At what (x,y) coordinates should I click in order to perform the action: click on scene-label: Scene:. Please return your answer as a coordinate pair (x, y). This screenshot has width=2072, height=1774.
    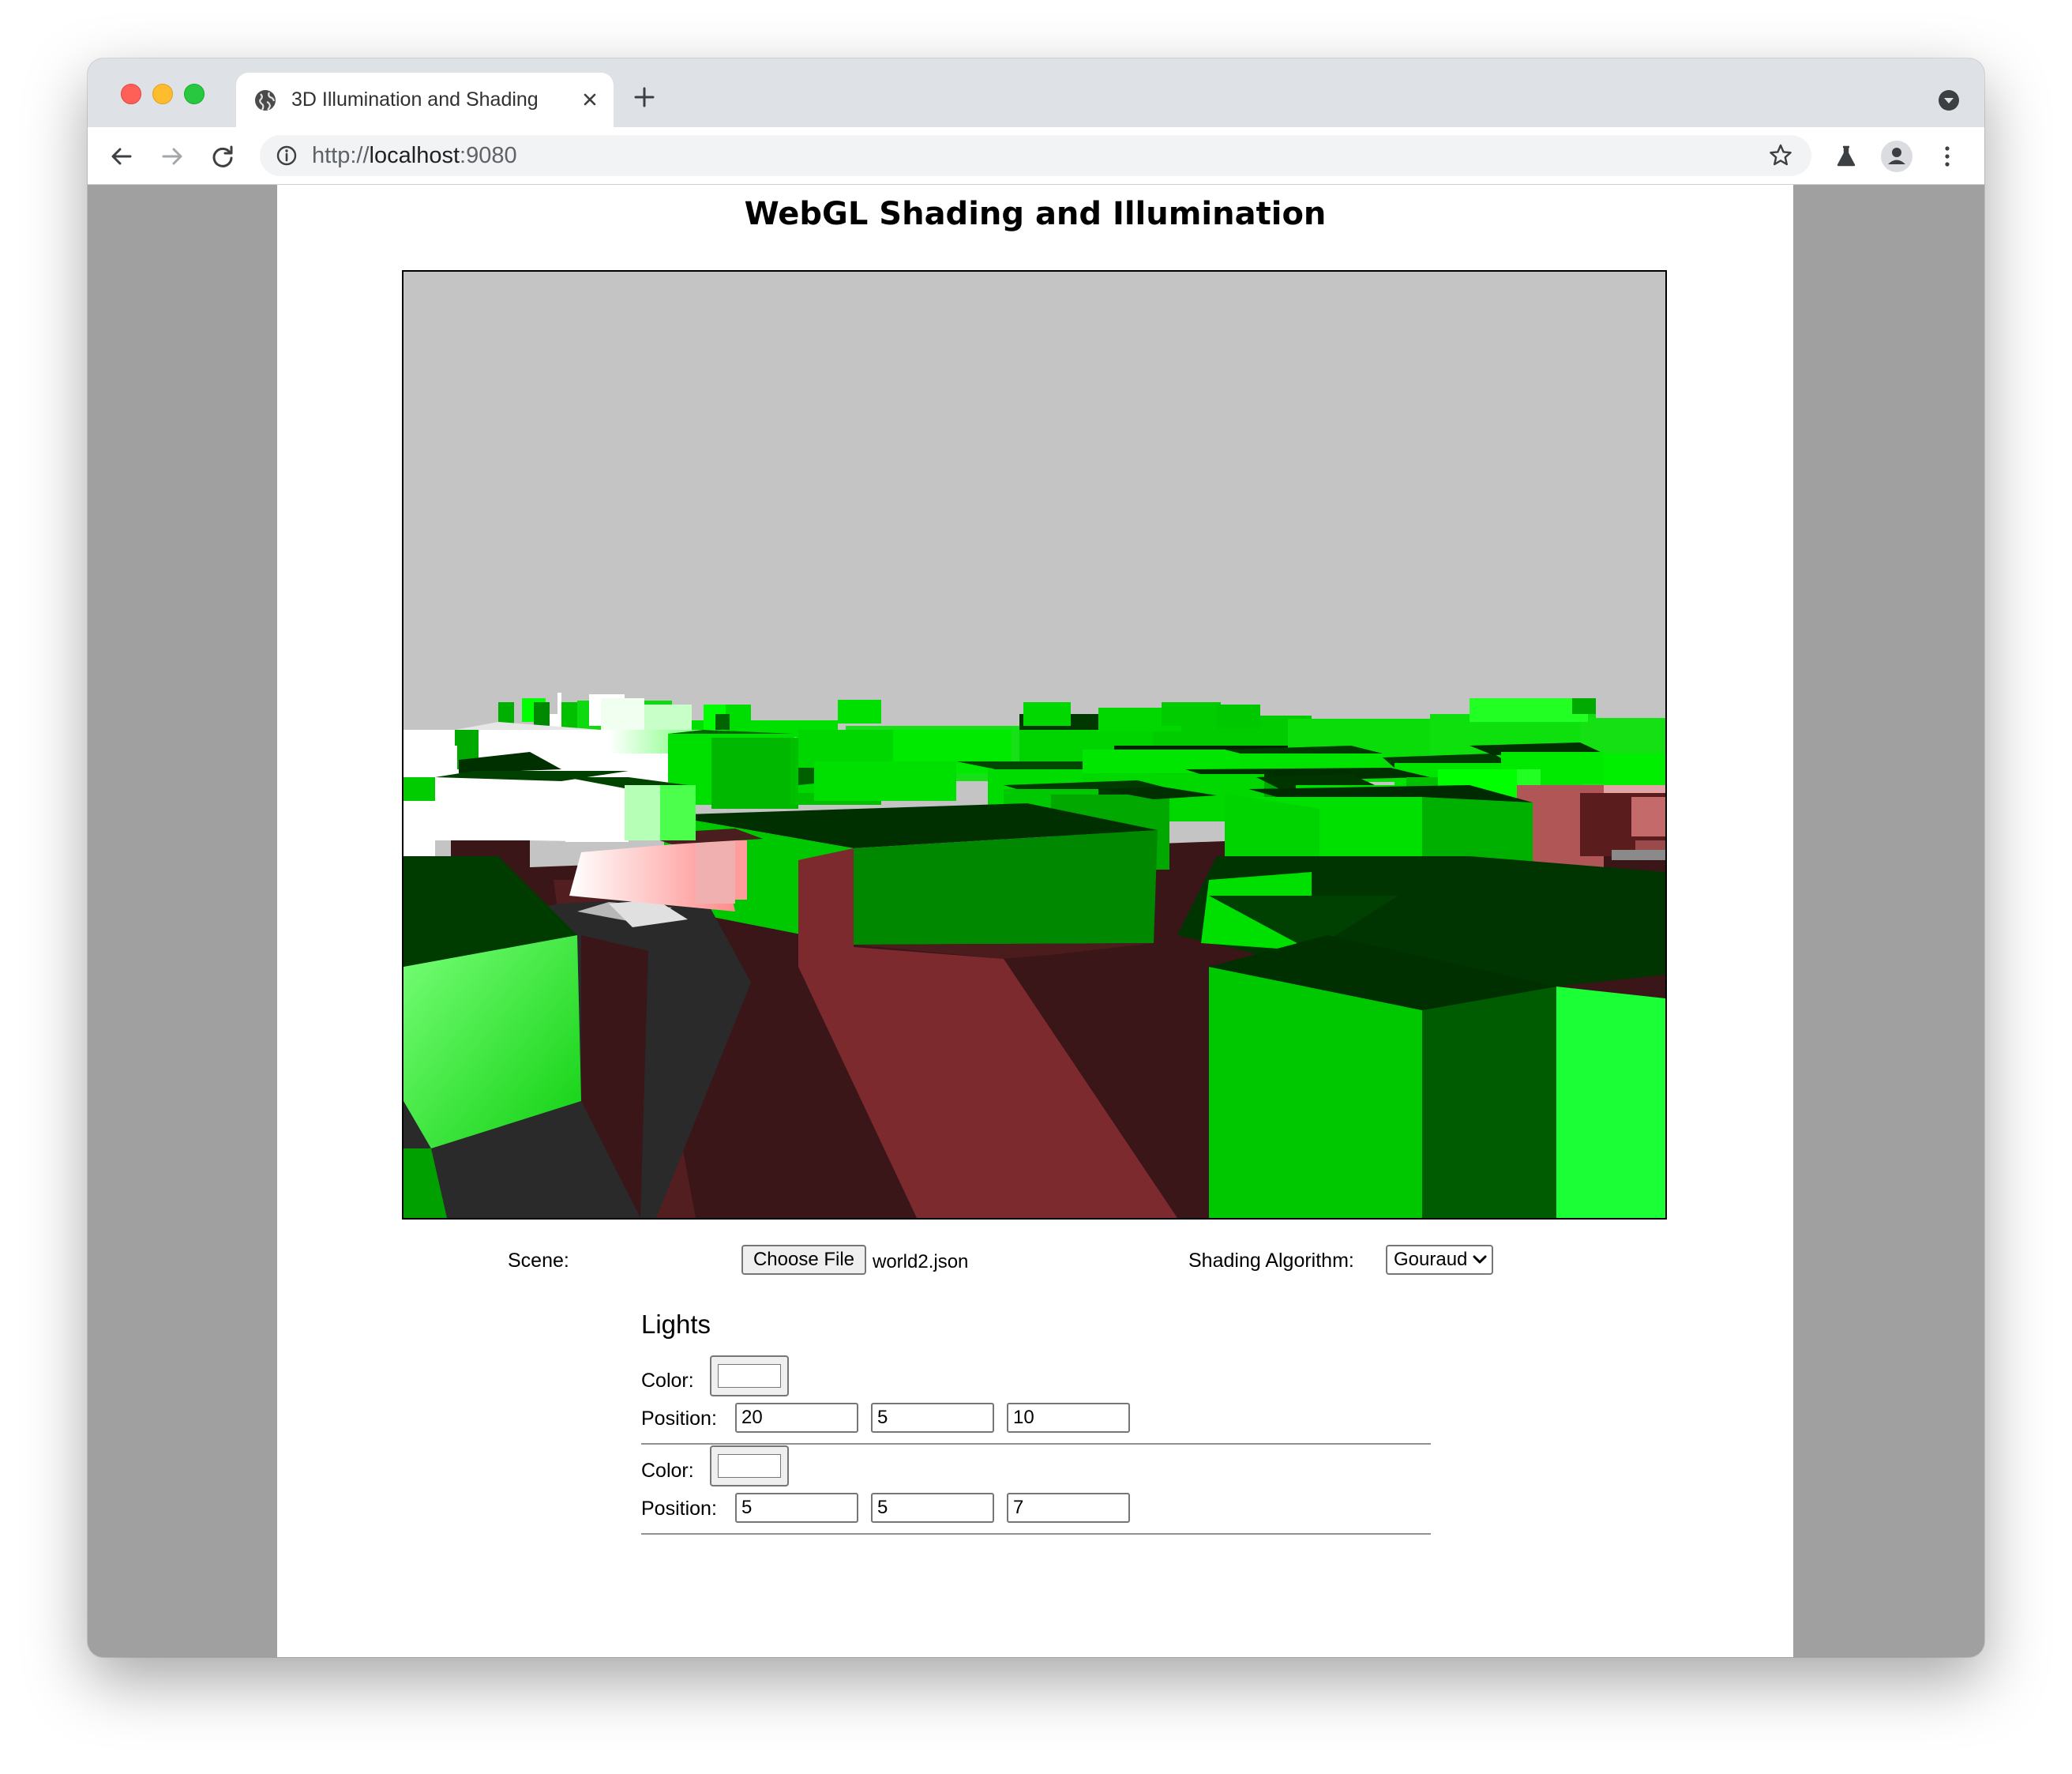
    Looking at the image, I should click on (538, 1261).